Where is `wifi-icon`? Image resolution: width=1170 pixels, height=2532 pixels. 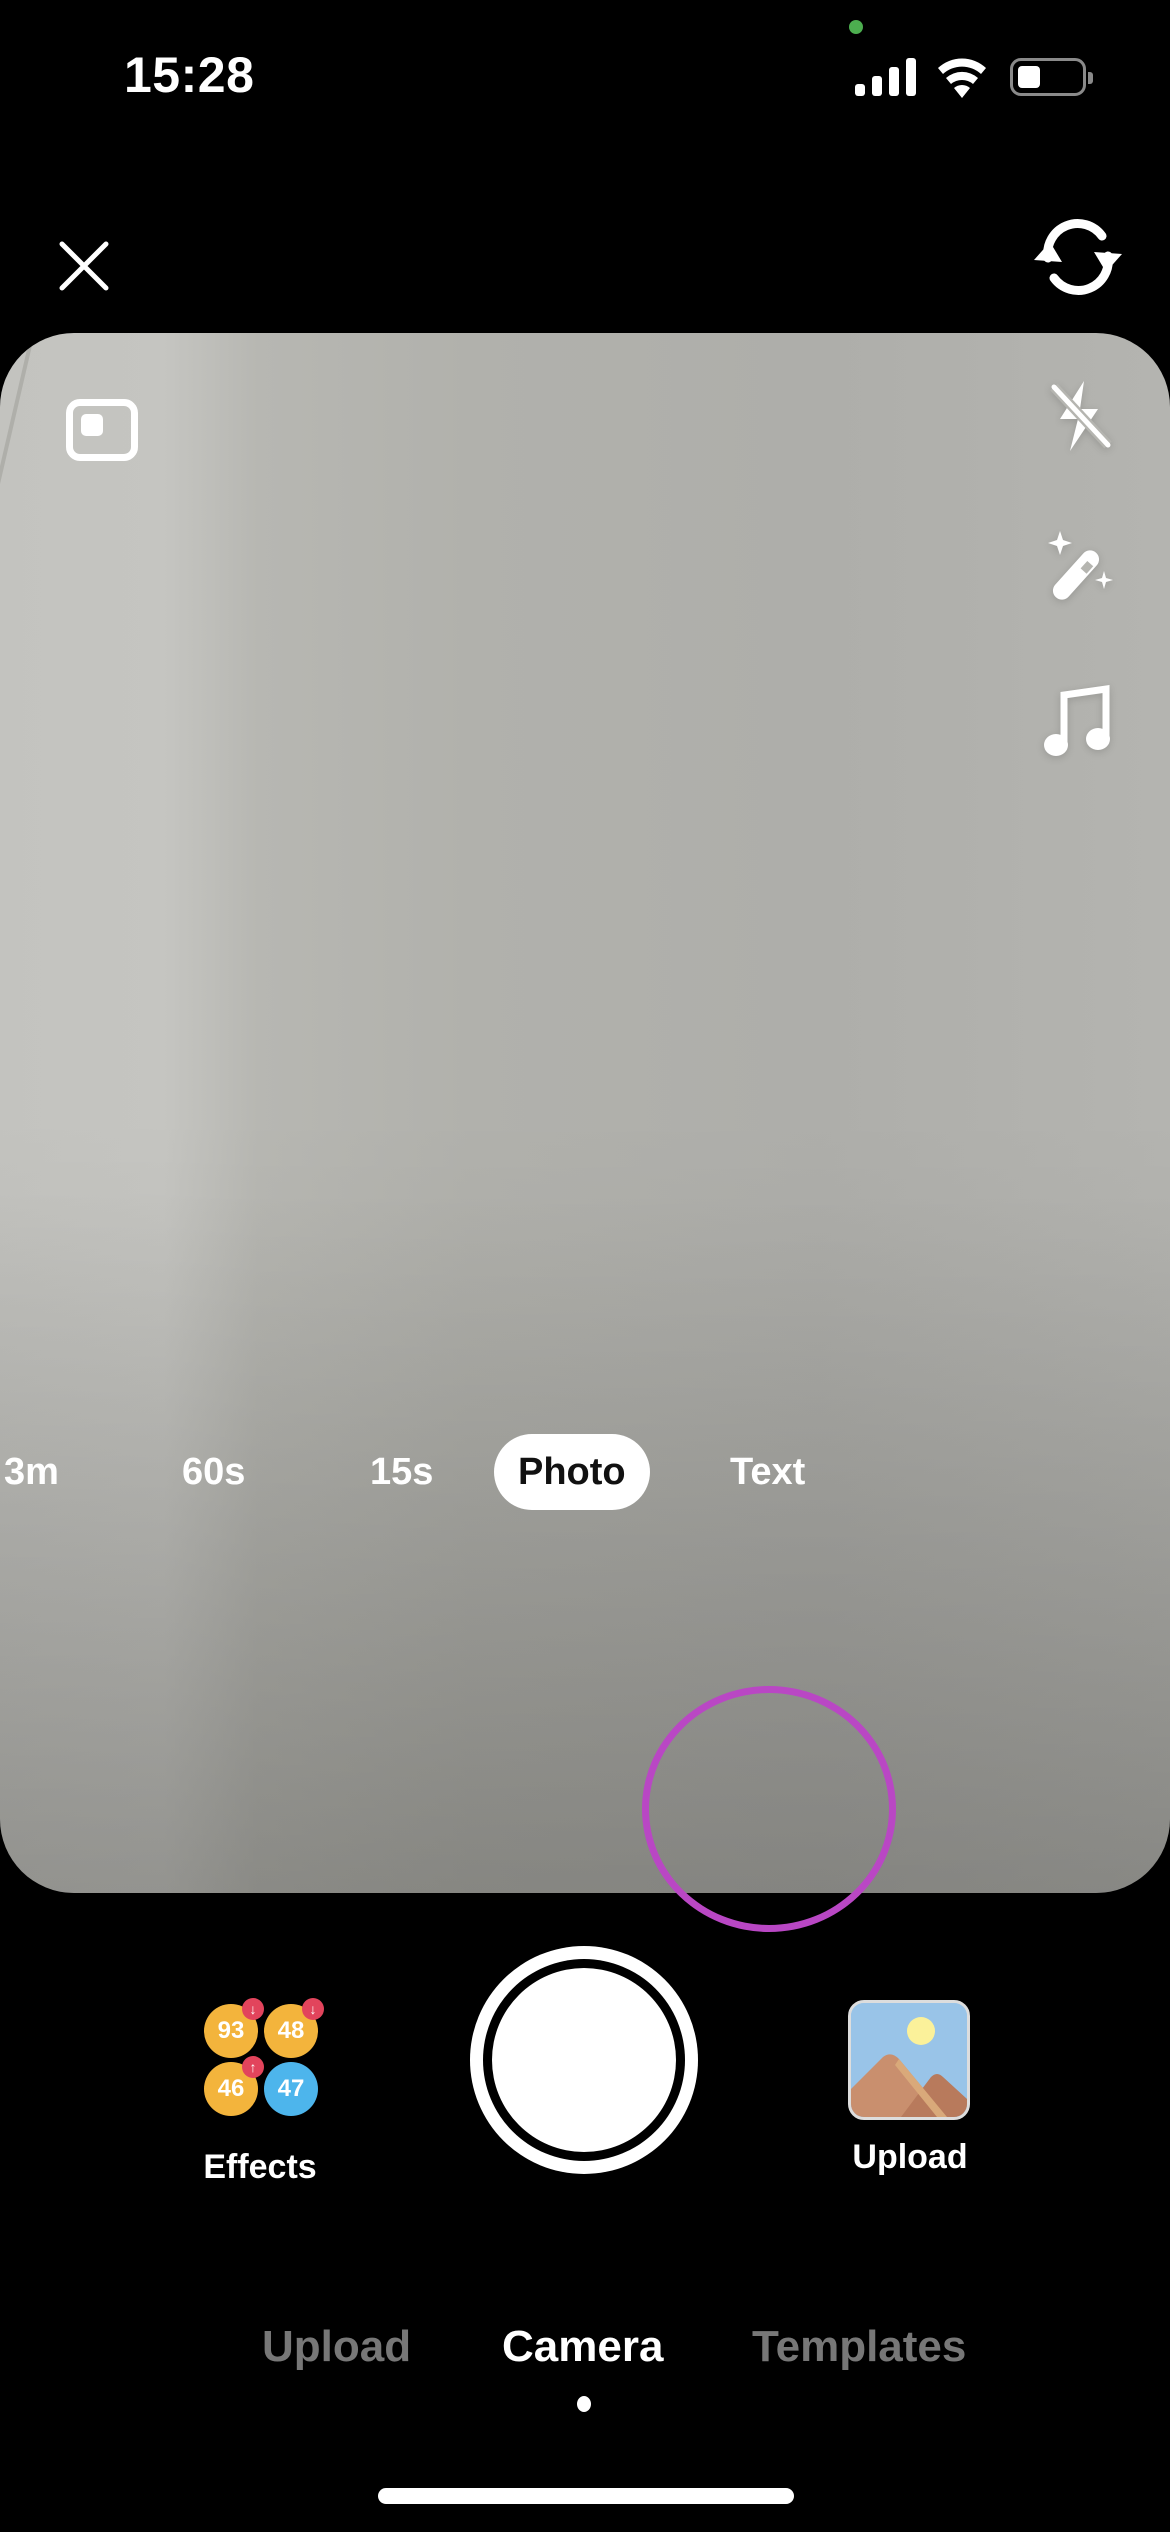
wifi-icon is located at coordinates (962, 78).